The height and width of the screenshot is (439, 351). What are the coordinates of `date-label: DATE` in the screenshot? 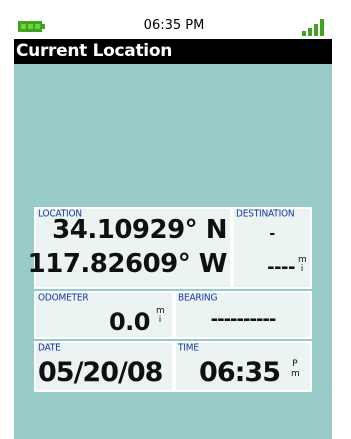 It's located at (49, 348).